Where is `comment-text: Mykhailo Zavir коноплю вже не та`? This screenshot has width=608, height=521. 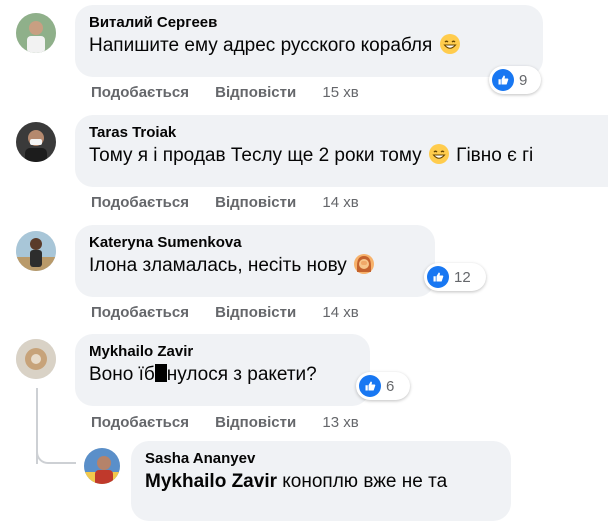
comment-text: Mykhailo Zavir коноплю вже не та is located at coordinates (321, 482).